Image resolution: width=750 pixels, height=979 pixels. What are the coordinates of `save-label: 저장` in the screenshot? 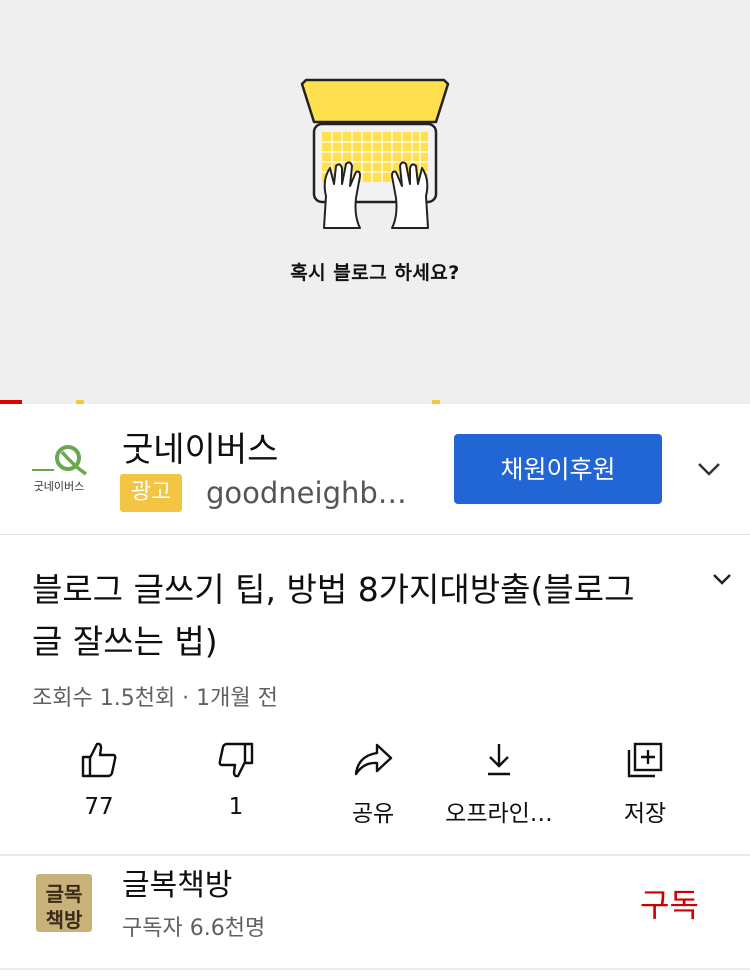 It's located at (645, 814).